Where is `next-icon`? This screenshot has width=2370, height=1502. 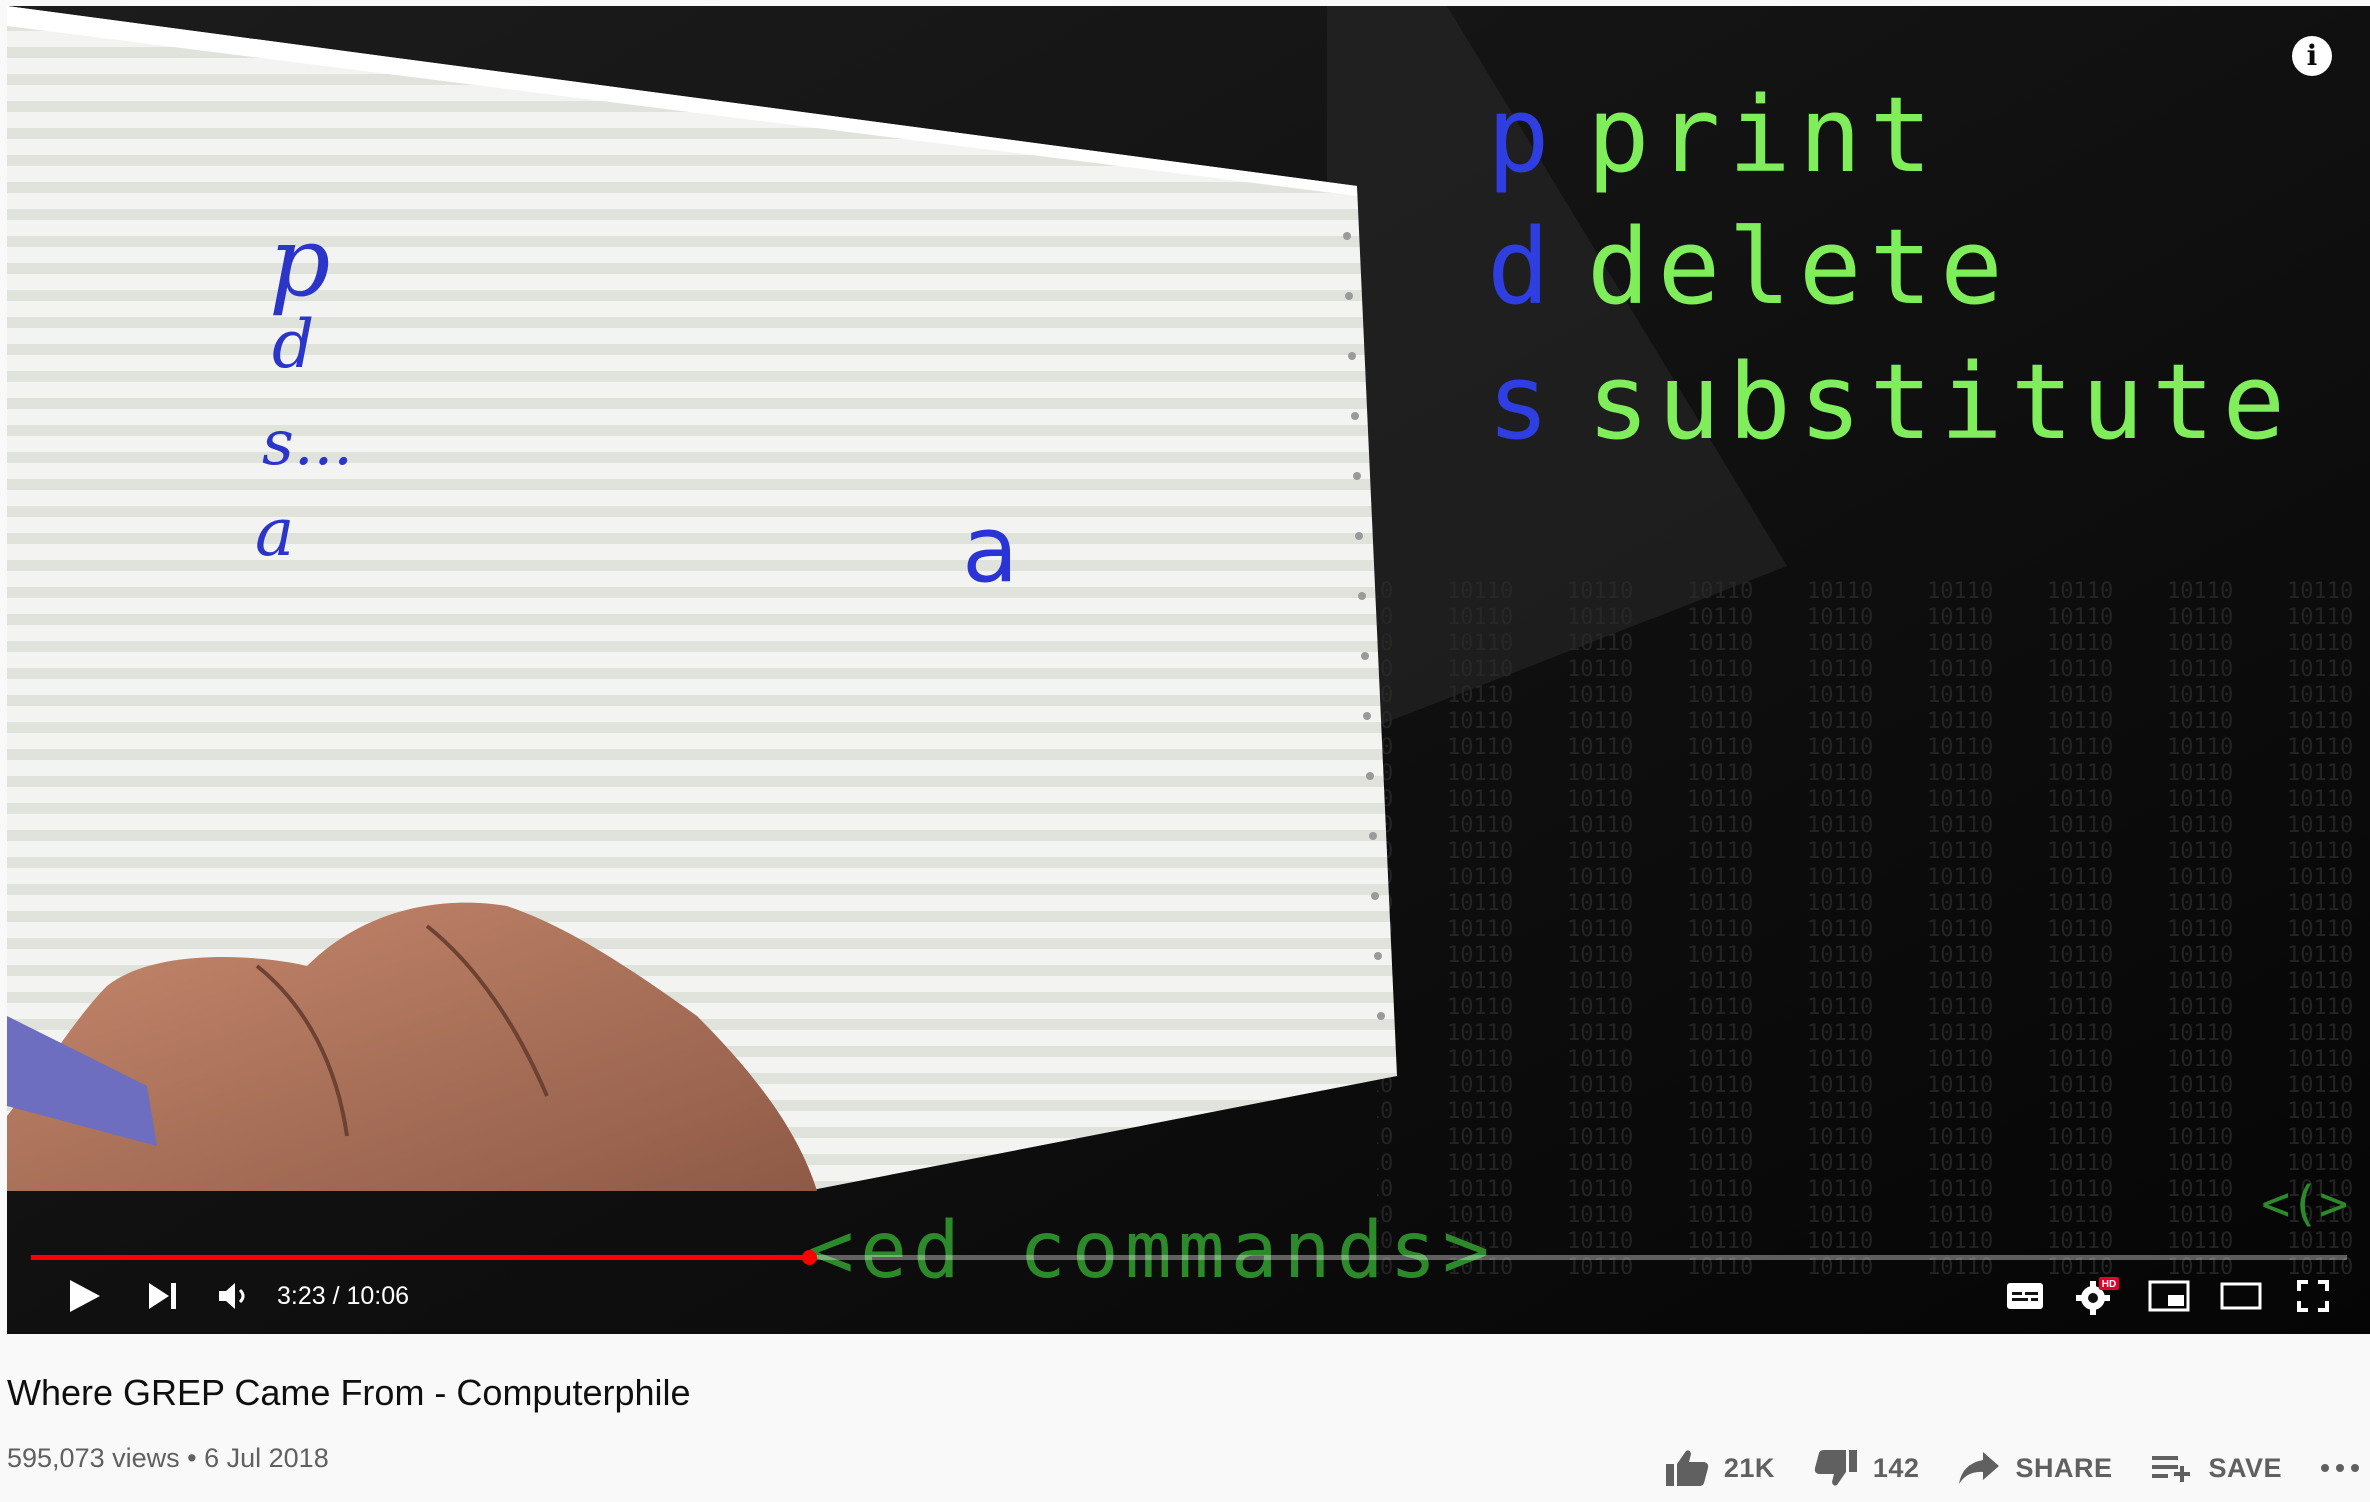 next-icon is located at coordinates (162, 1296).